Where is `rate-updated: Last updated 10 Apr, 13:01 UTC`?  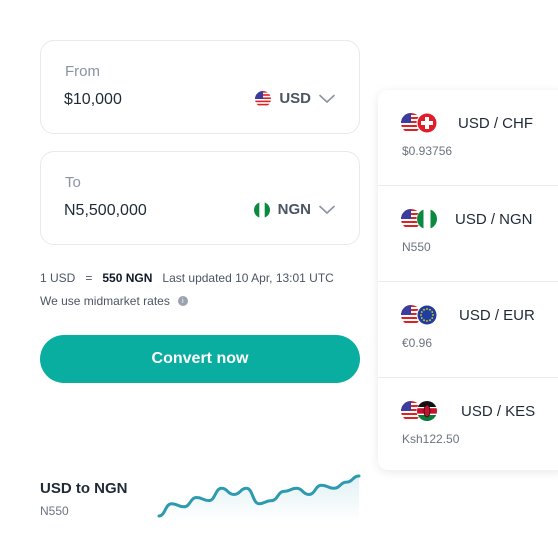 rate-updated: Last updated 10 Apr, 13:01 UTC is located at coordinates (248, 278).